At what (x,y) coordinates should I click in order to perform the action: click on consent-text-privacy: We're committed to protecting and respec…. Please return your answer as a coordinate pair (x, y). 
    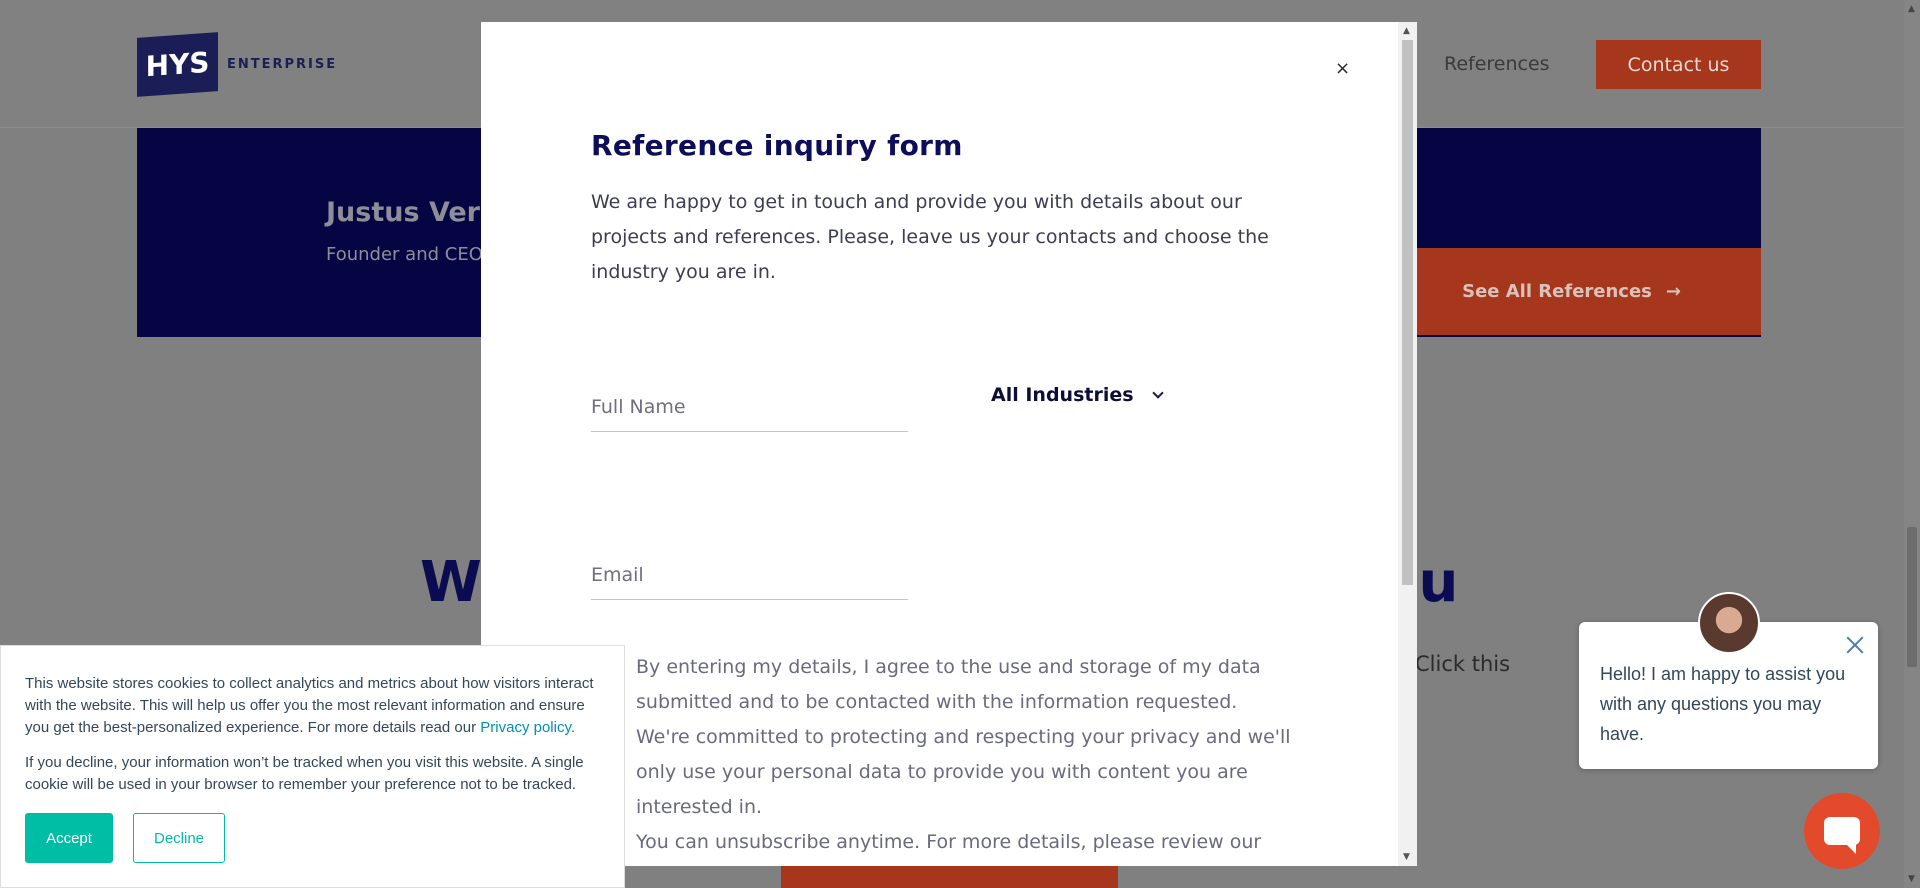
    Looking at the image, I should click on (963, 772).